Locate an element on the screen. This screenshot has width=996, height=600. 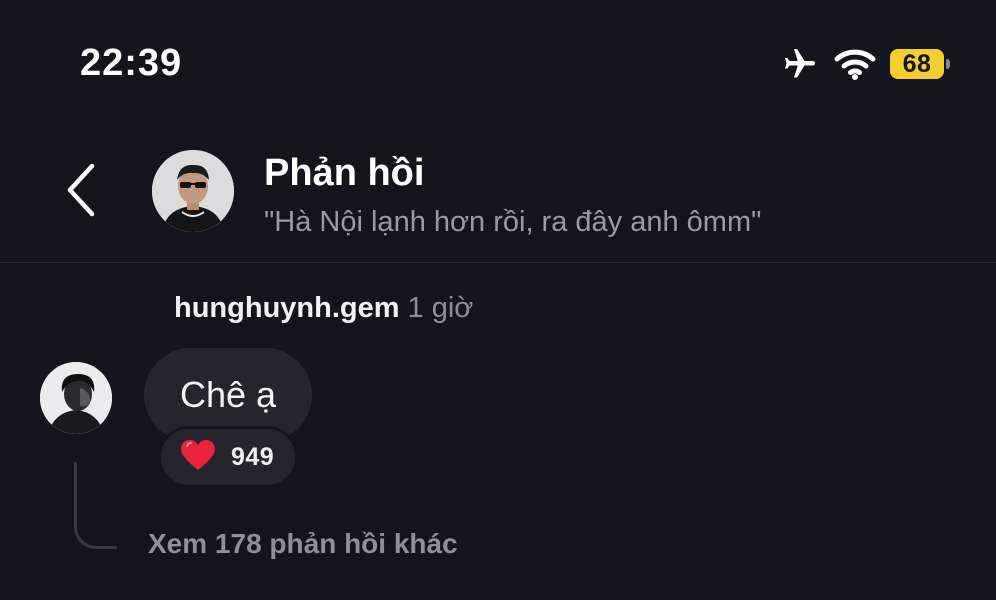
heart-icon is located at coordinates (198, 457).